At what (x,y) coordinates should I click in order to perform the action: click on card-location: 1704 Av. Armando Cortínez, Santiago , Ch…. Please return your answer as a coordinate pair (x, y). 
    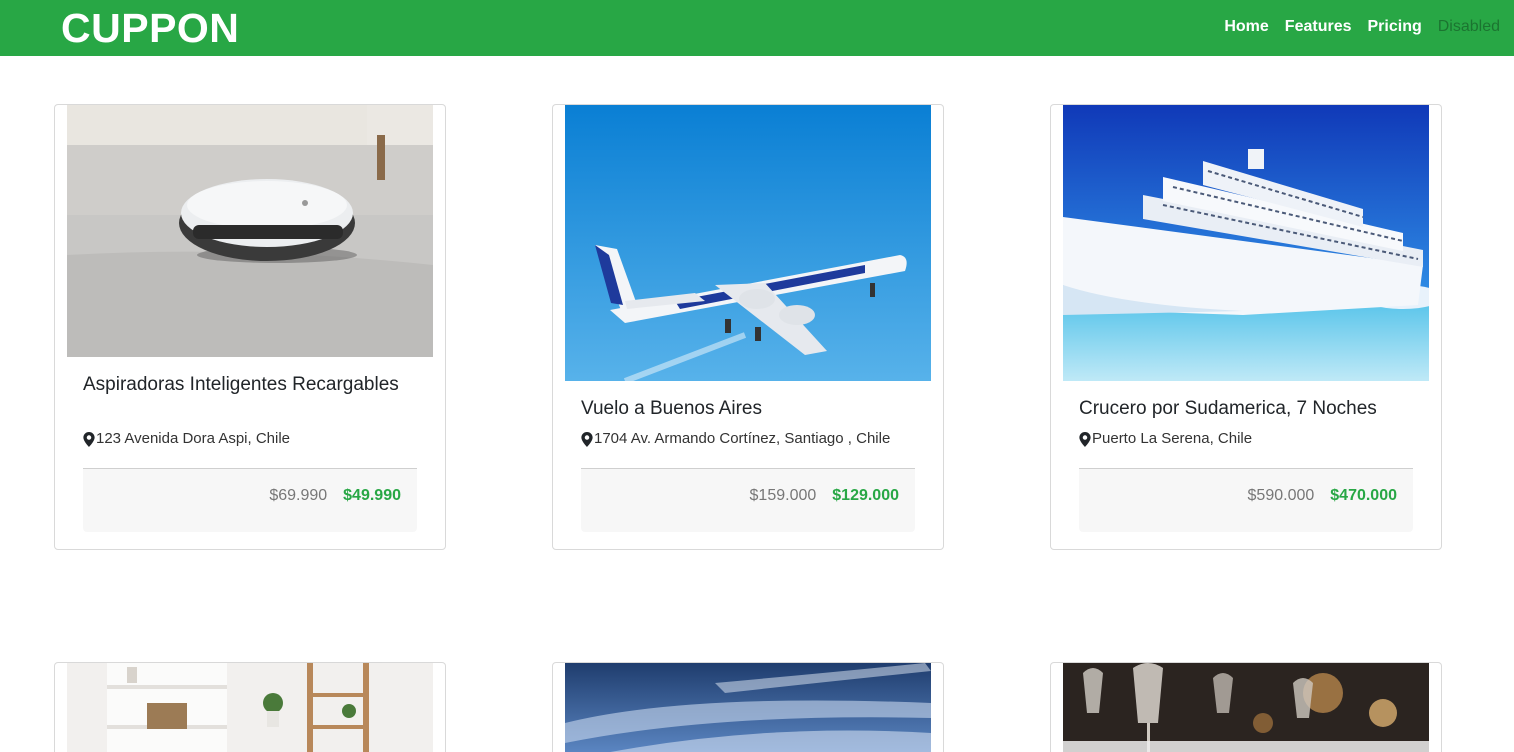
    Looking at the image, I should click on (751, 439).